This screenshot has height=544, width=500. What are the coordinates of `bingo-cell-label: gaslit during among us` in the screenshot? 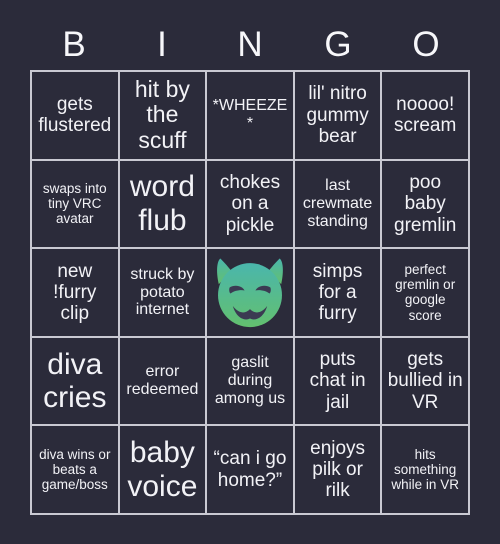 It's located at (250, 381).